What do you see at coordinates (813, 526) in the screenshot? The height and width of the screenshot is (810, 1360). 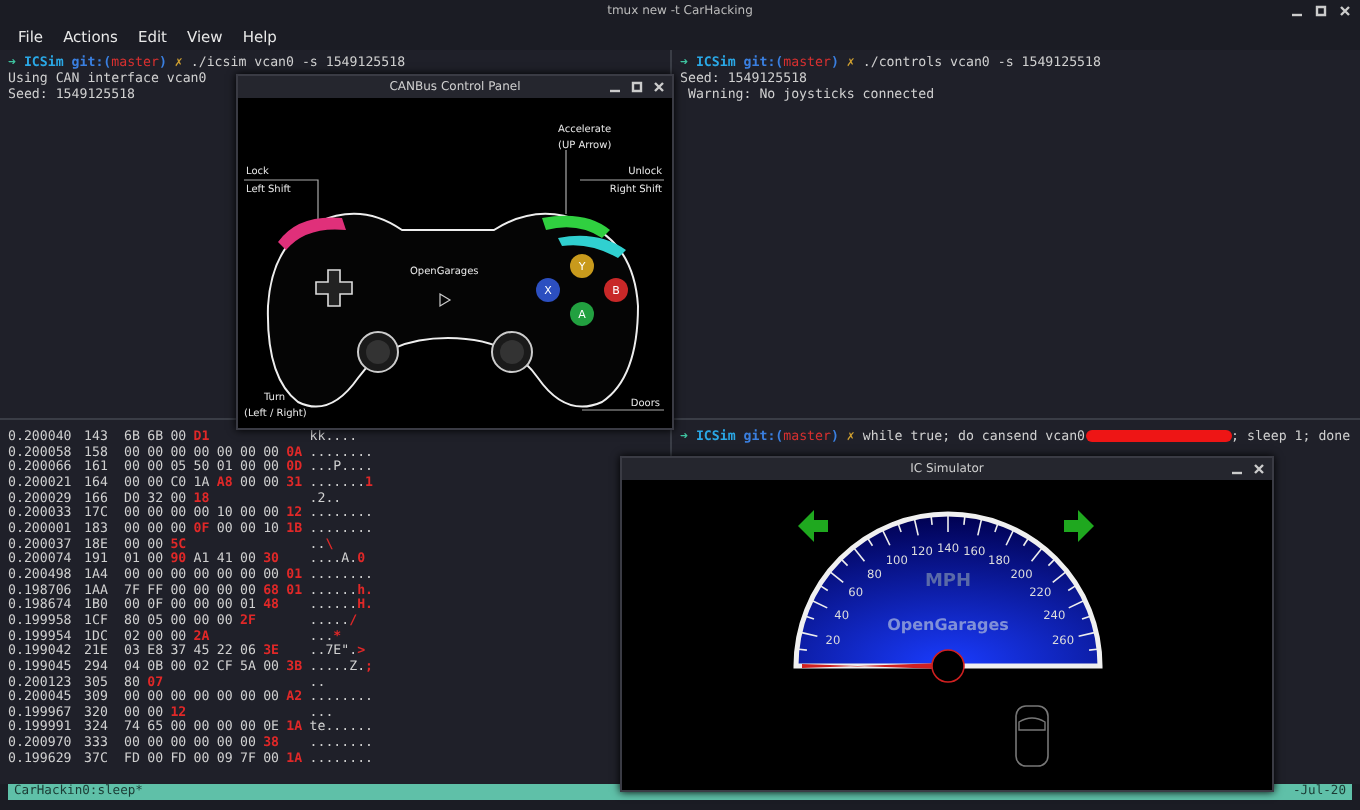 I see `left-arrow-icon` at bounding box center [813, 526].